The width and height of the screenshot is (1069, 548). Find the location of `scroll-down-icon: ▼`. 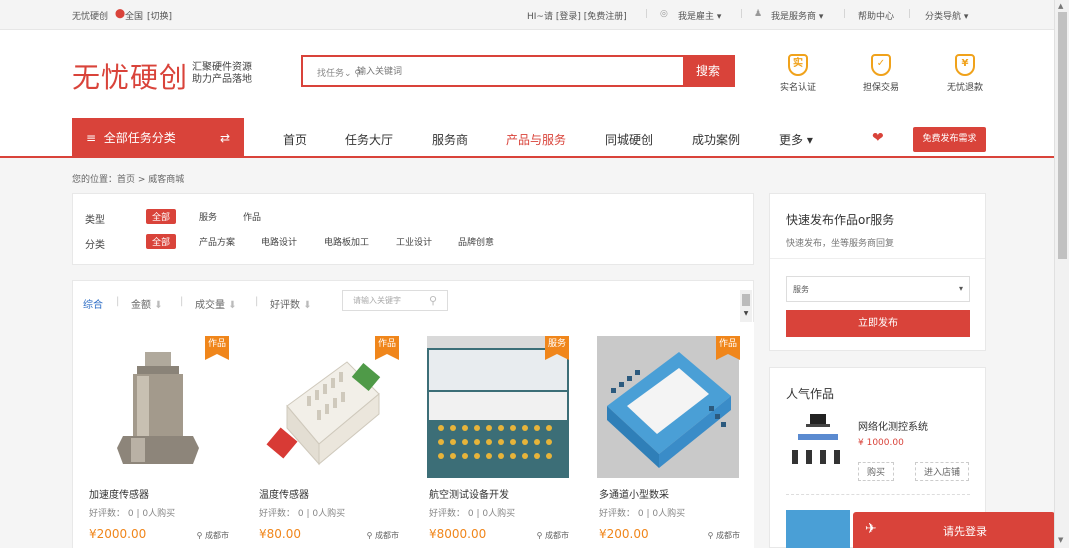

scroll-down-icon: ▼ is located at coordinates (1061, 540).